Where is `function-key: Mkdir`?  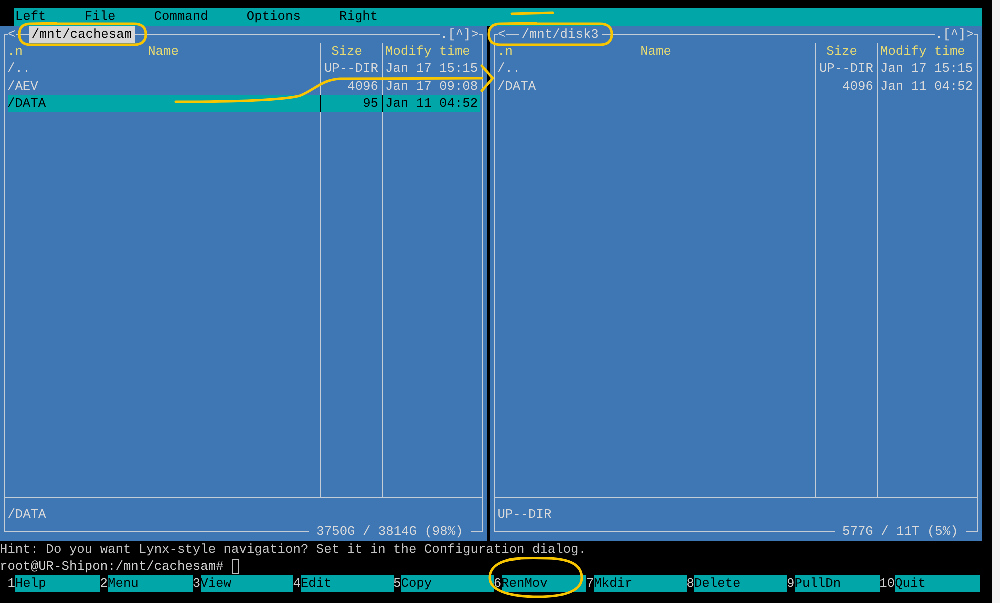 function-key: Mkdir is located at coordinates (640, 583).